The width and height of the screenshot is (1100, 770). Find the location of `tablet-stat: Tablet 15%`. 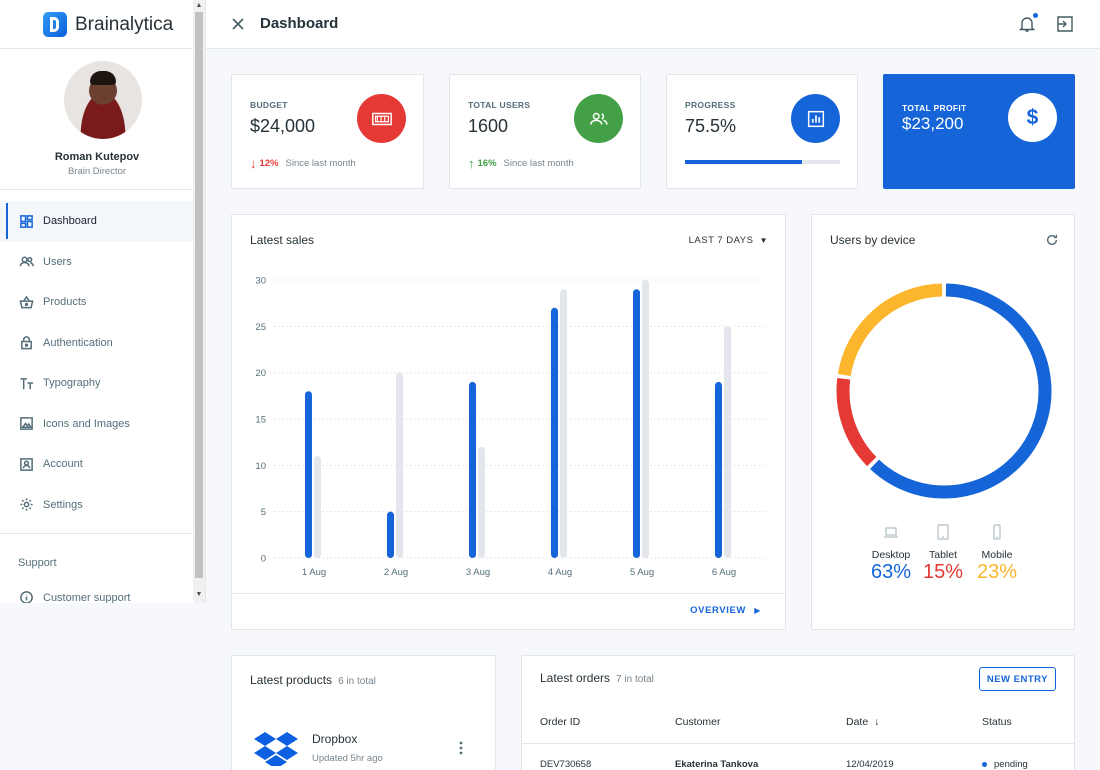

tablet-stat: Tablet 15% is located at coordinates (943, 554).